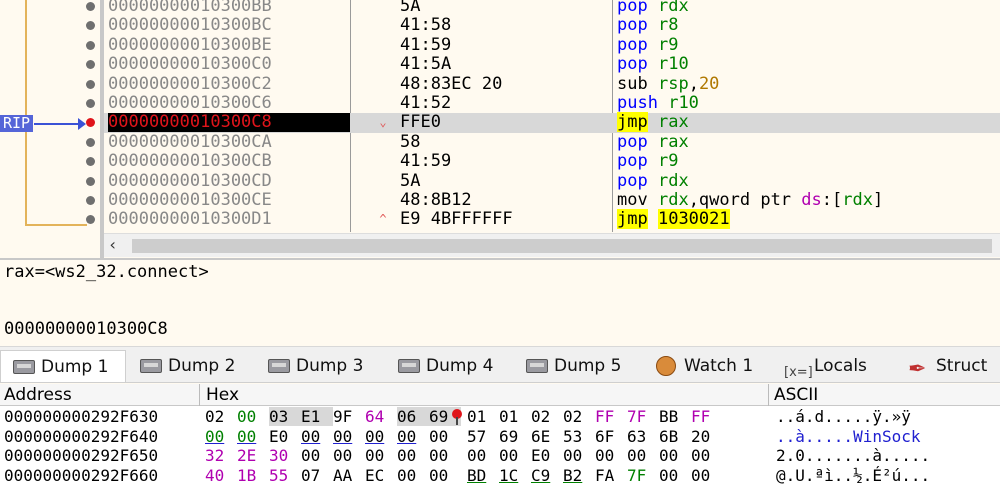 Image resolution: width=1000 pixels, height=487 pixels. What do you see at coordinates (253, 475) in the screenshot?
I see `hex-byte: 1B` at bounding box center [253, 475].